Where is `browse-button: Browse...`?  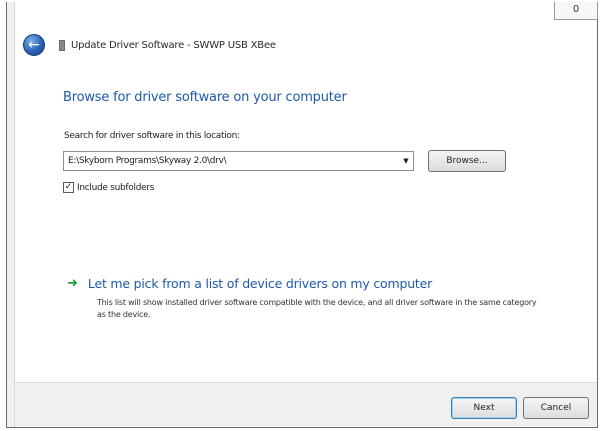
browse-button: Browse... is located at coordinates (467, 161).